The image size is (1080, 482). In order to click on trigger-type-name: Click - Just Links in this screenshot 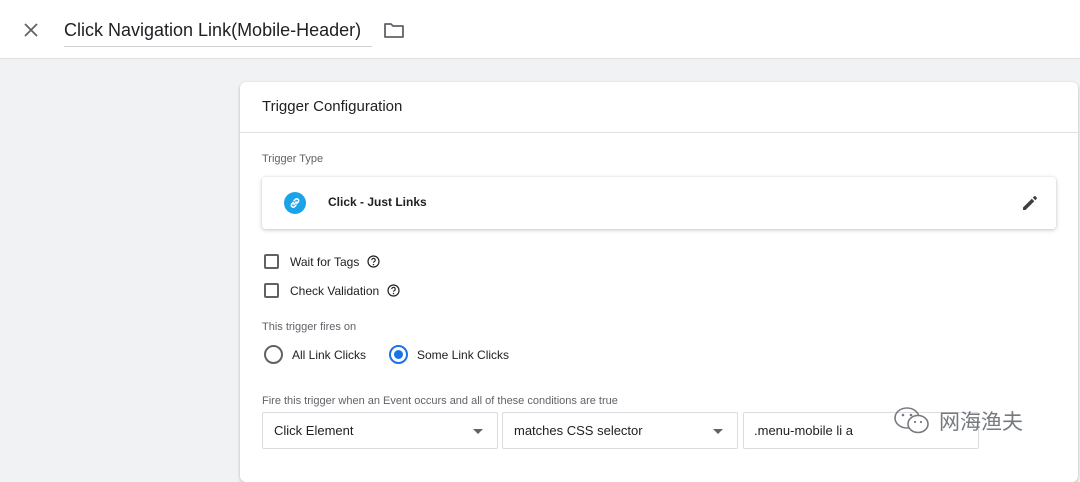, I will do `click(377, 202)`.